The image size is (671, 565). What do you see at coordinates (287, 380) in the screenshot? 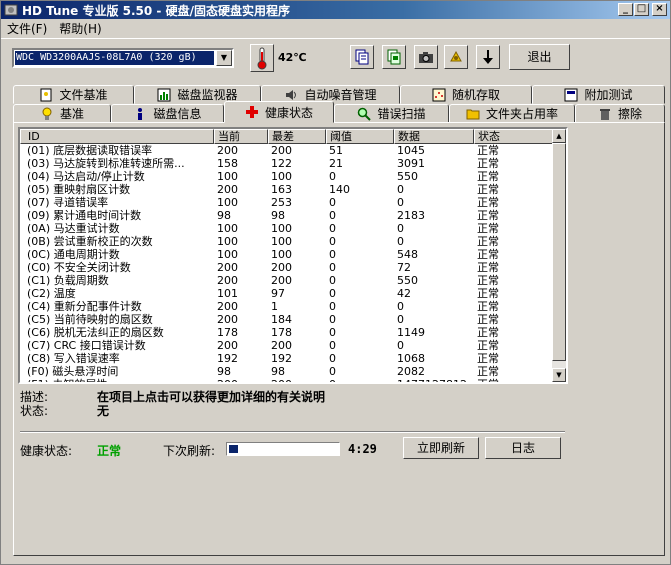
I see `table-row: (F1) 未知的属性20020001477127812正常` at bounding box center [287, 380].